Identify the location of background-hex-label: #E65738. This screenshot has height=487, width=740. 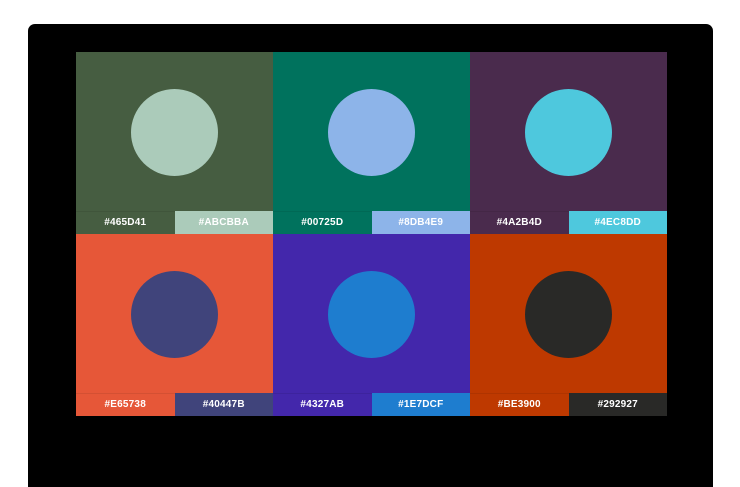
(125, 404).